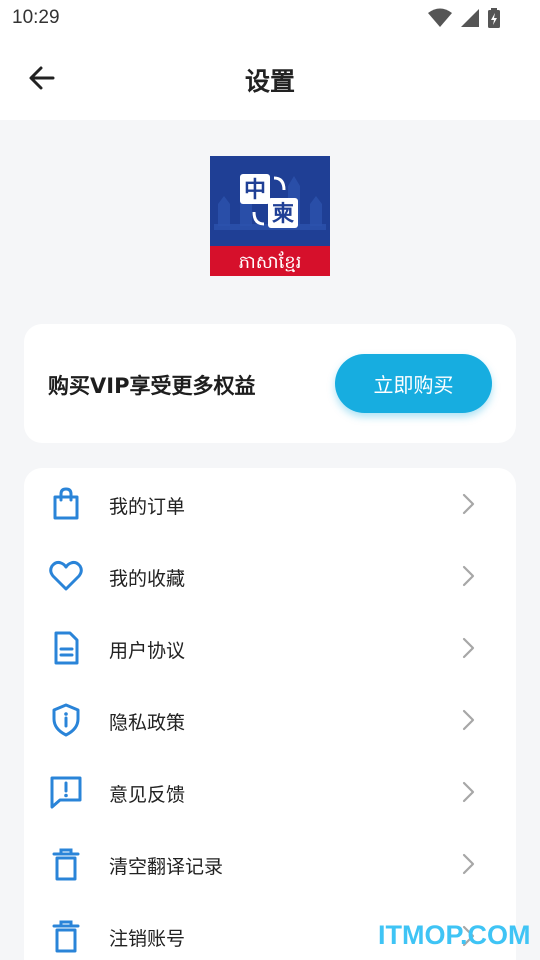  What do you see at coordinates (270, 504) in the screenshot?
I see `menu-item-my-orders: 我的订单` at bounding box center [270, 504].